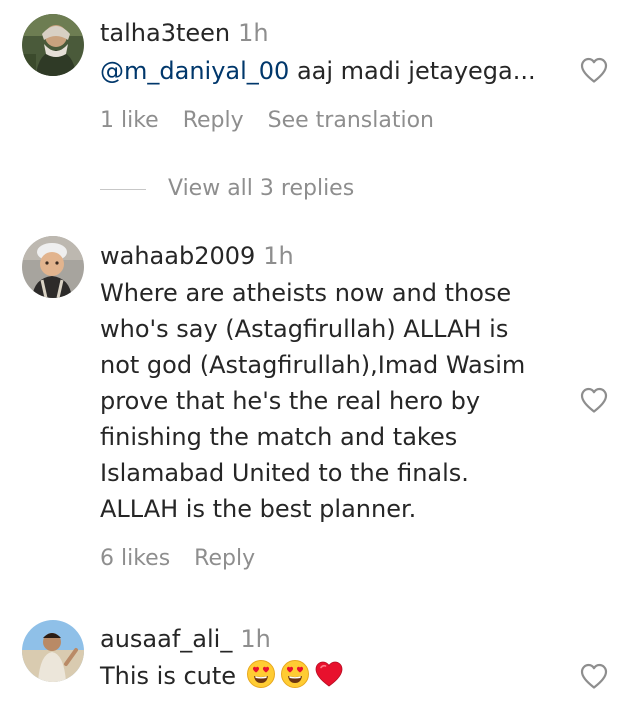 This screenshot has height=709, width=623. Describe the element at coordinates (267, 121) in the screenshot. I see `comment-actions: 1 like Reply See translation` at that location.